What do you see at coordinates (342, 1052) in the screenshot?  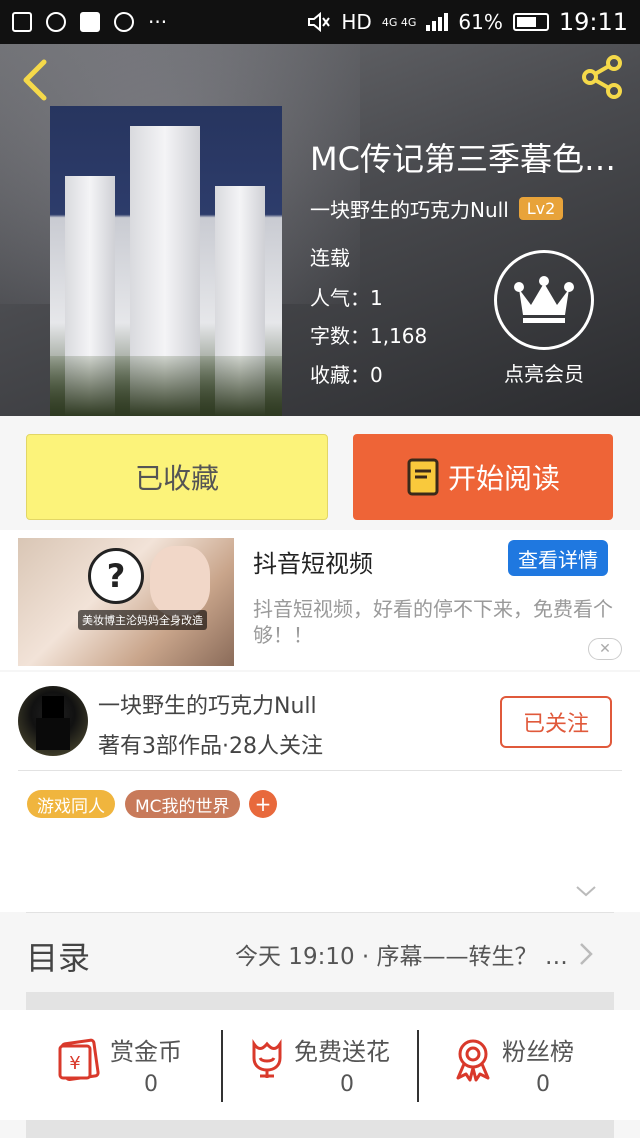 I see `free-flower-label: 免费送花` at bounding box center [342, 1052].